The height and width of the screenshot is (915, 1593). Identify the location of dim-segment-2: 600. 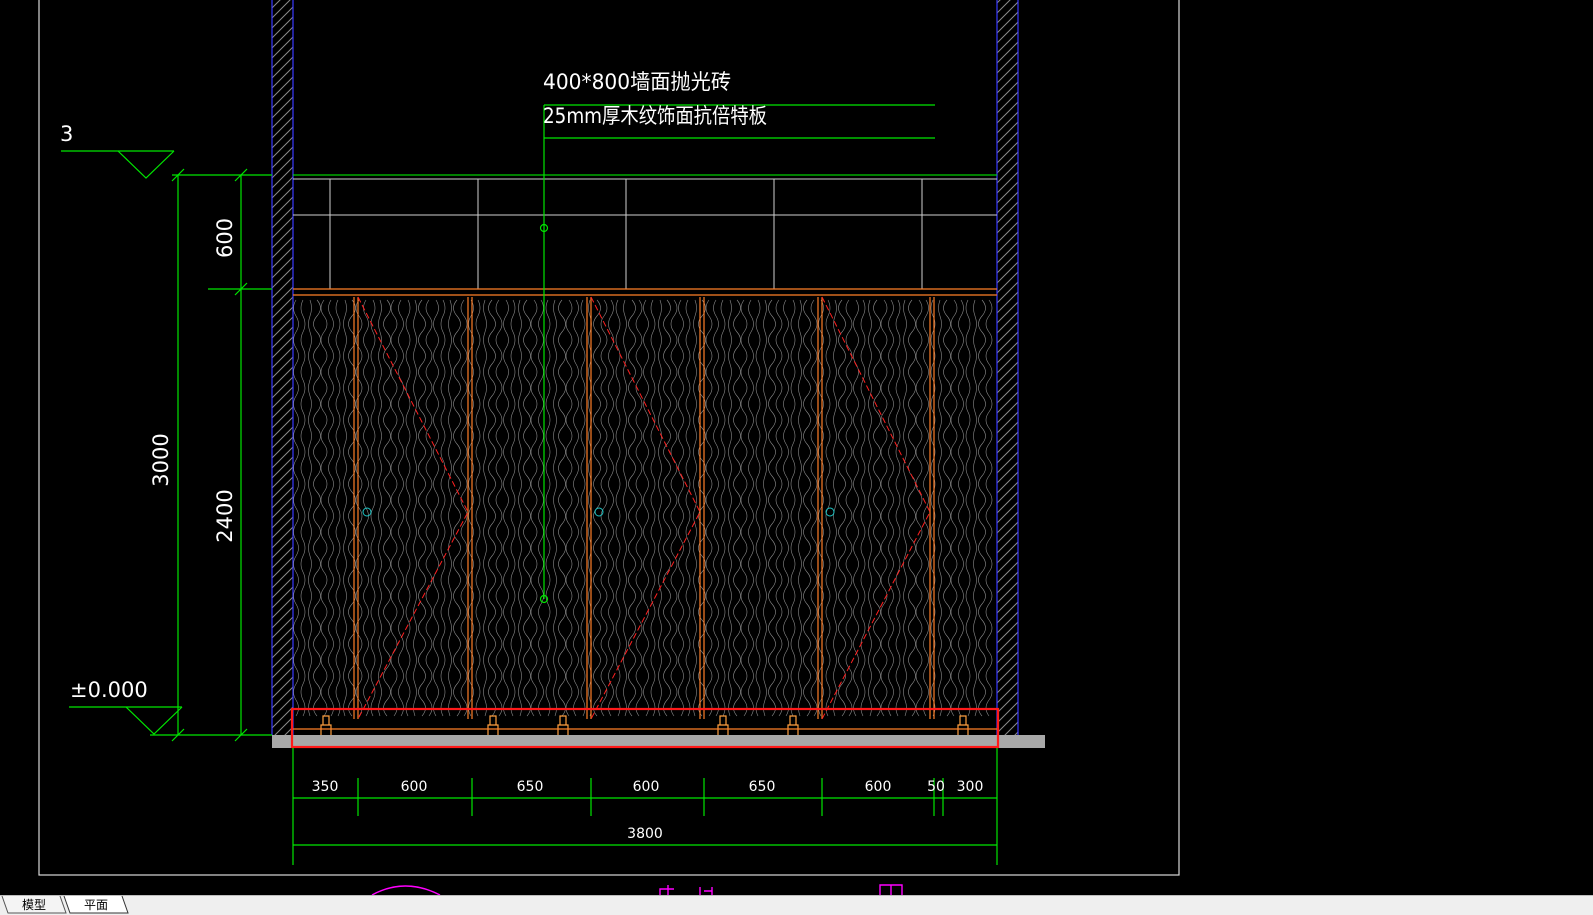
(414, 787).